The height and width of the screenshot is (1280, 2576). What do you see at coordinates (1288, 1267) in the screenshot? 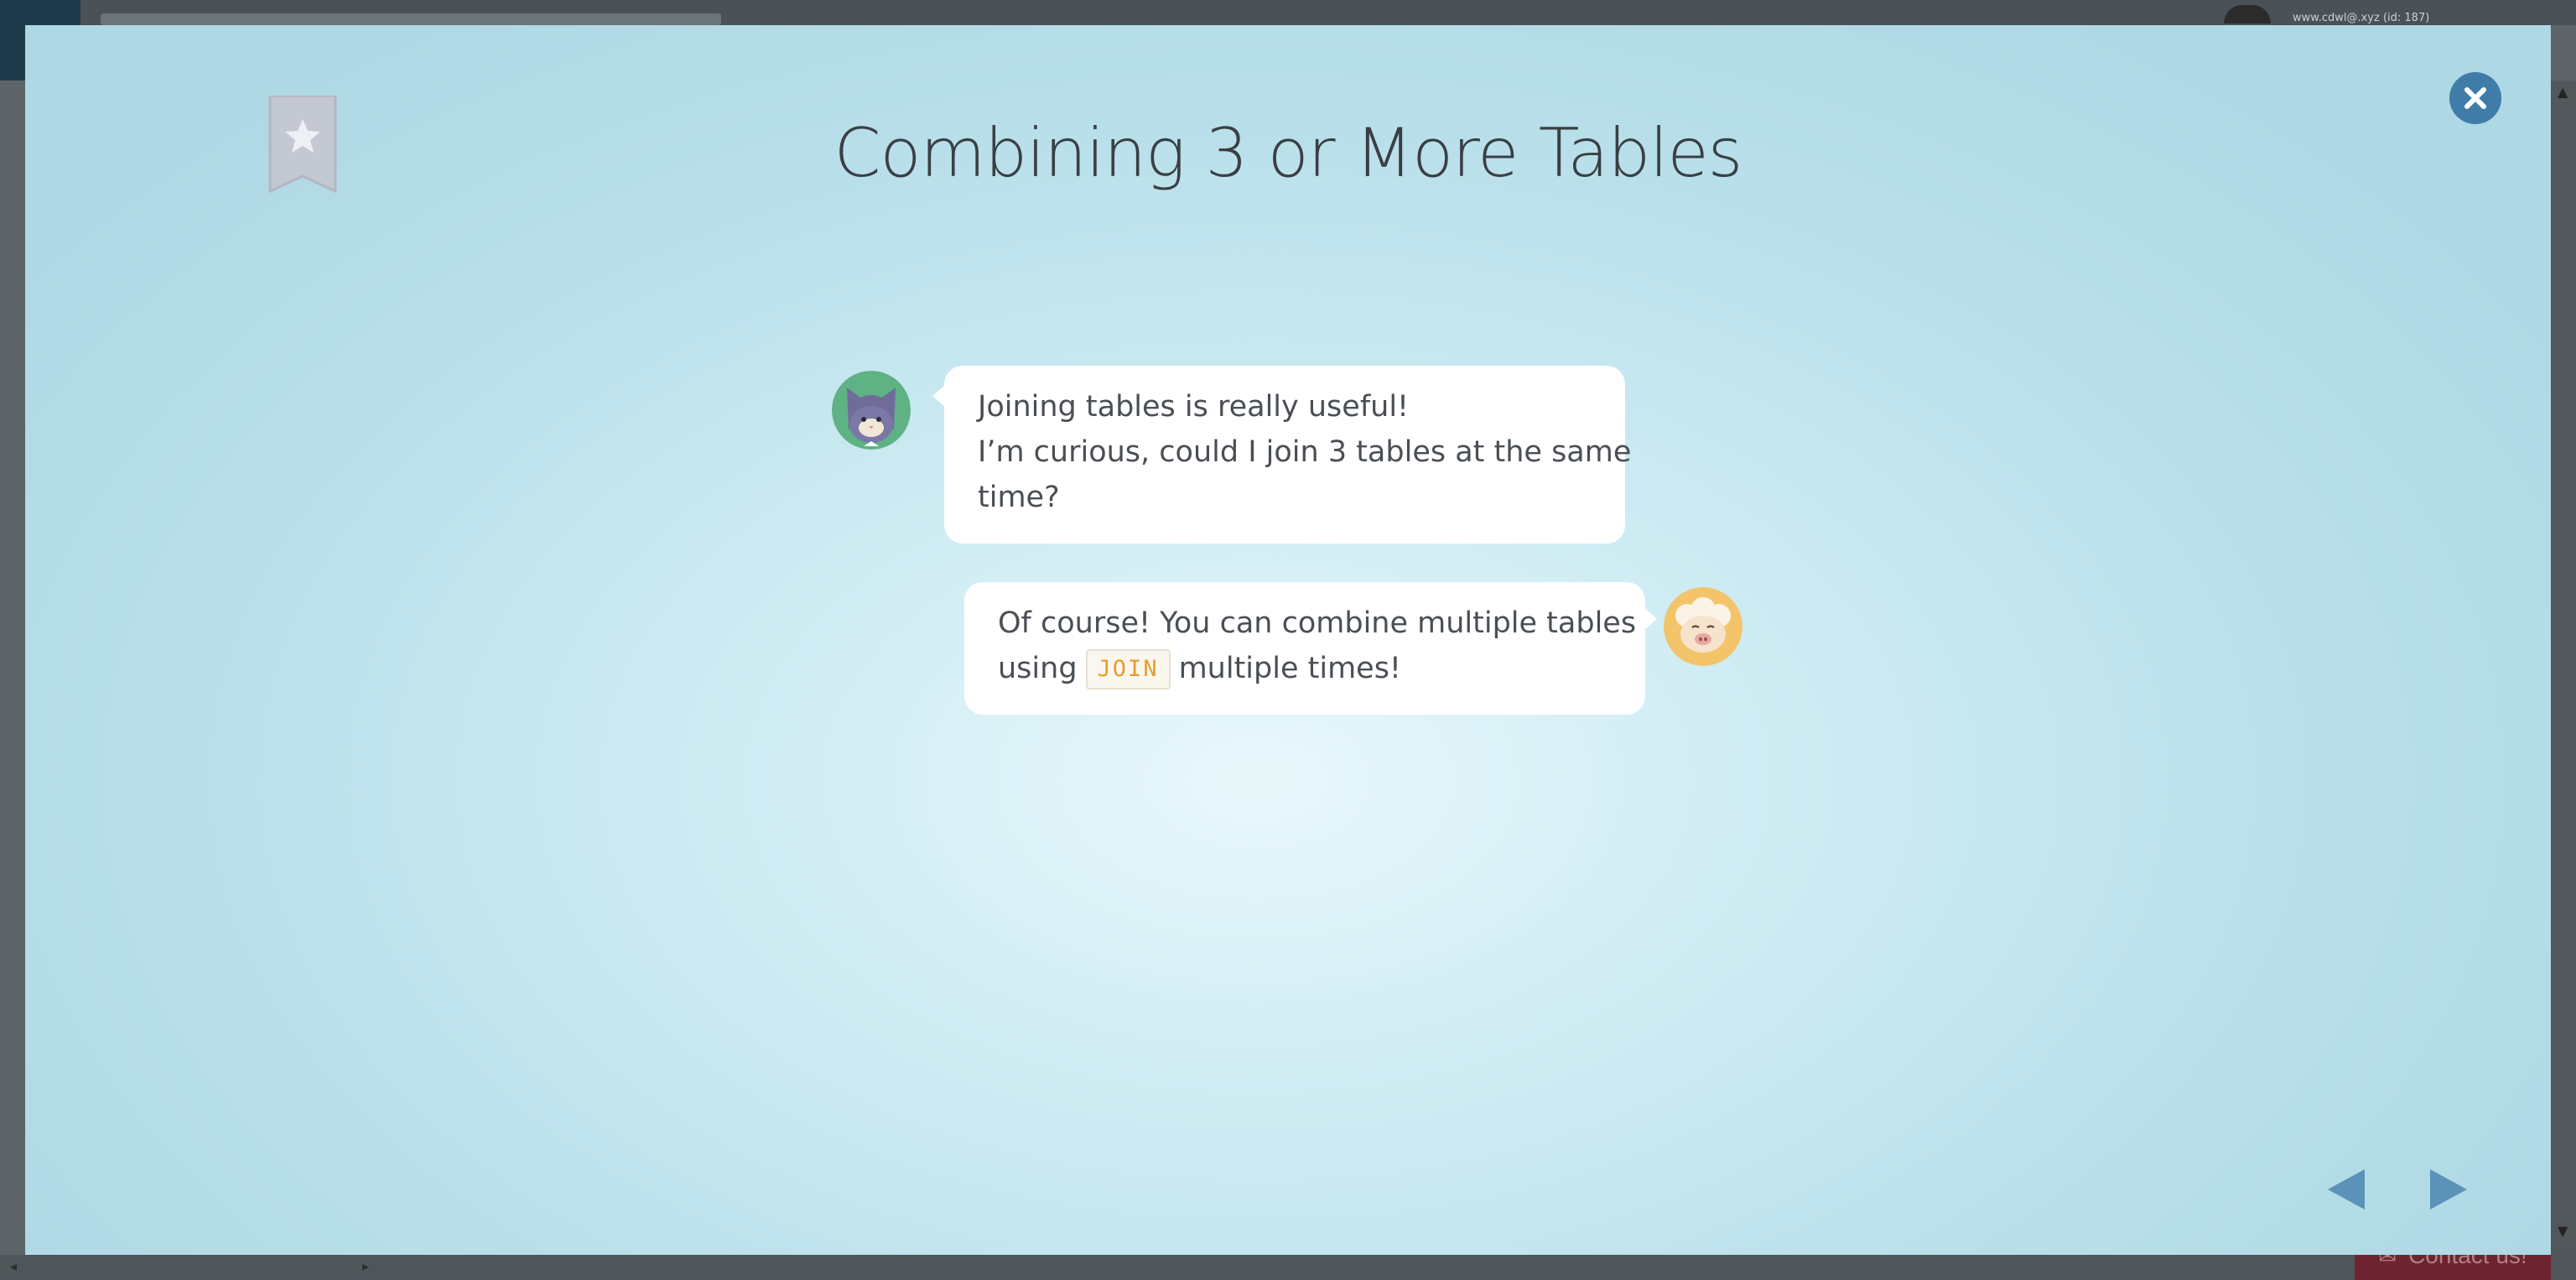
I see `background-bottom-bar` at bounding box center [1288, 1267].